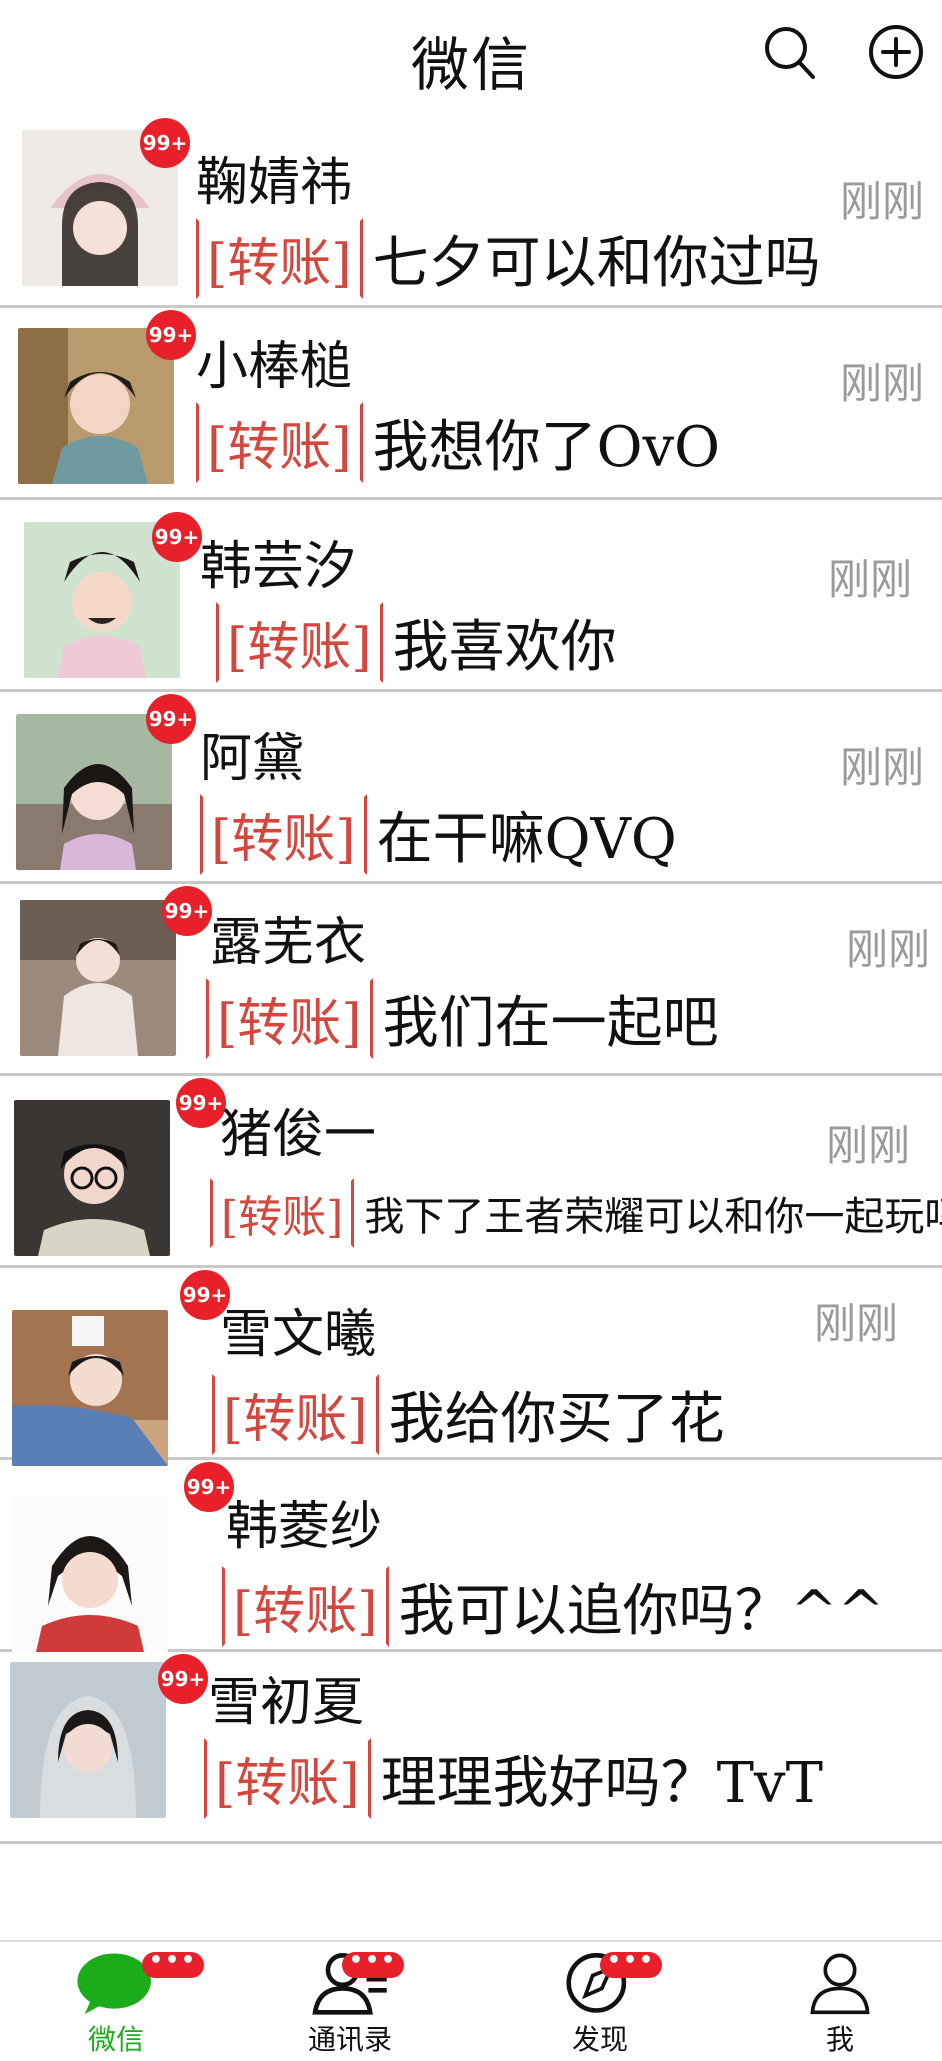 This screenshot has height=2061, width=942. What do you see at coordinates (550, 1023) in the screenshot?
I see `message-text: 我们在一起吧` at bounding box center [550, 1023].